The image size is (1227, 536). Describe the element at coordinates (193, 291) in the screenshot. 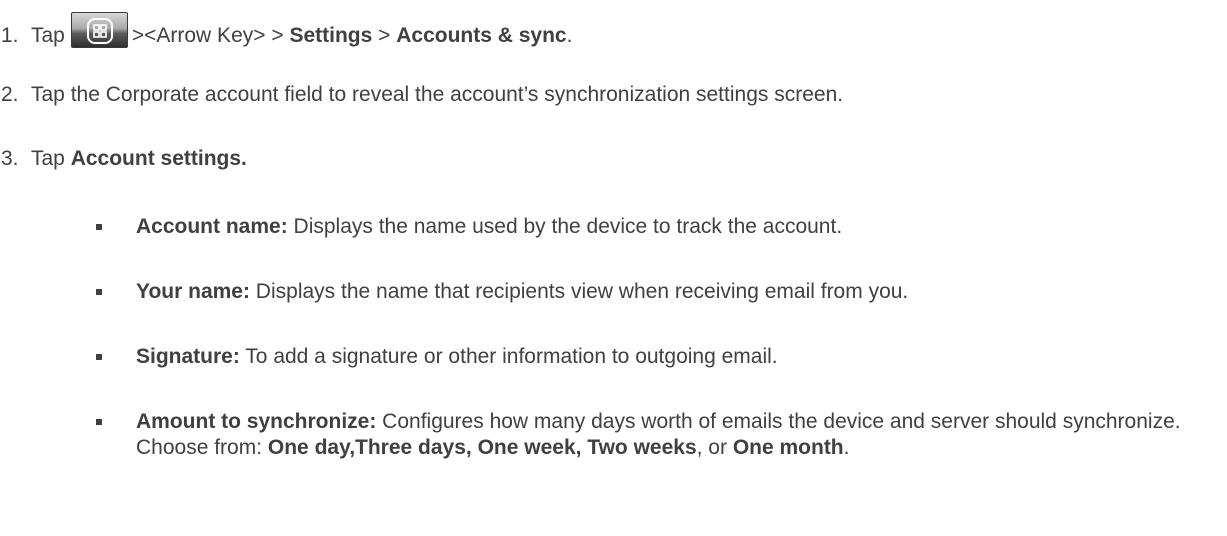

I see `bullet-term: Your name:` at that location.